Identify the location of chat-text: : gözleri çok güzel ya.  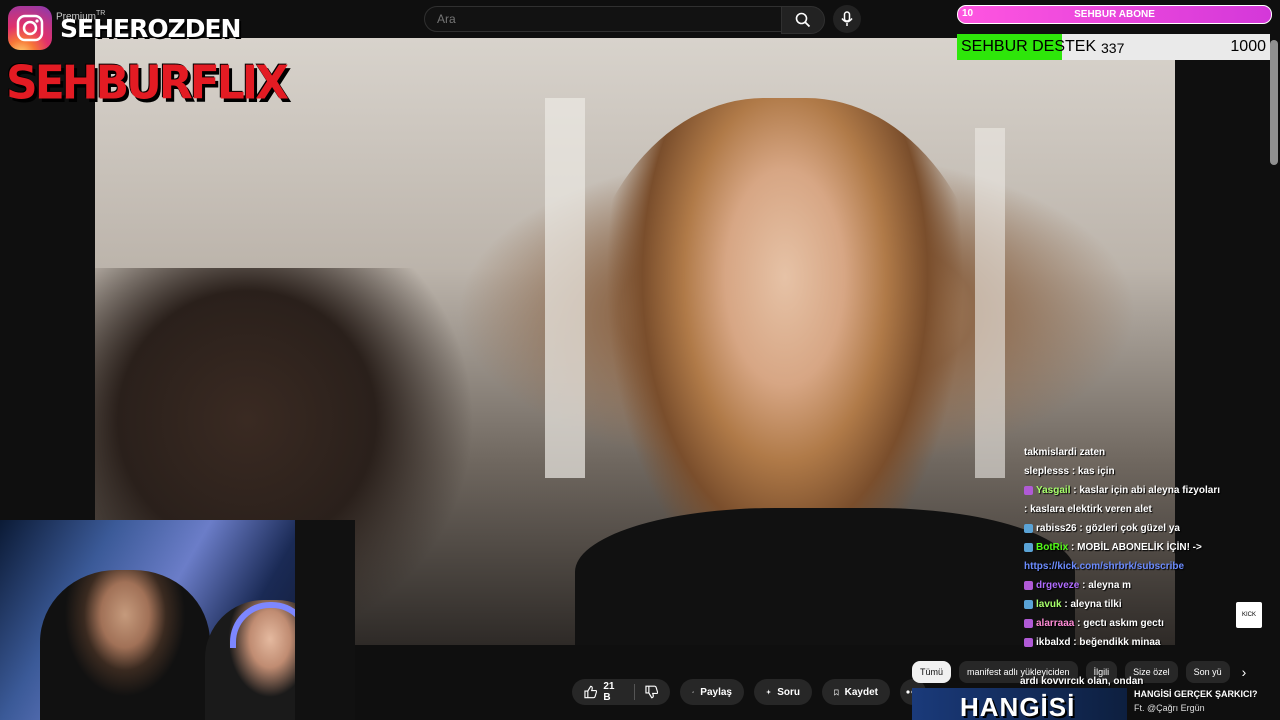
(1129, 528).